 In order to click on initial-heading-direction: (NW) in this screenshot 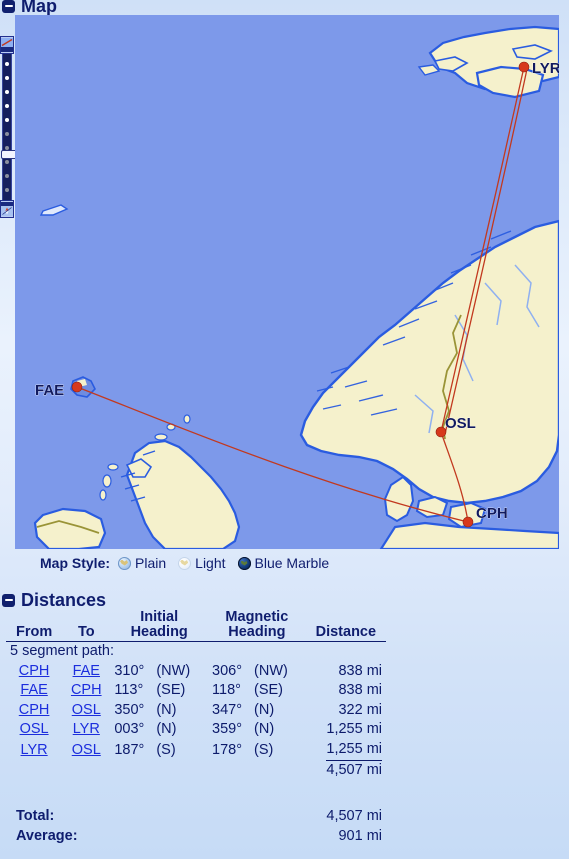, I will do `click(173, 670)`.